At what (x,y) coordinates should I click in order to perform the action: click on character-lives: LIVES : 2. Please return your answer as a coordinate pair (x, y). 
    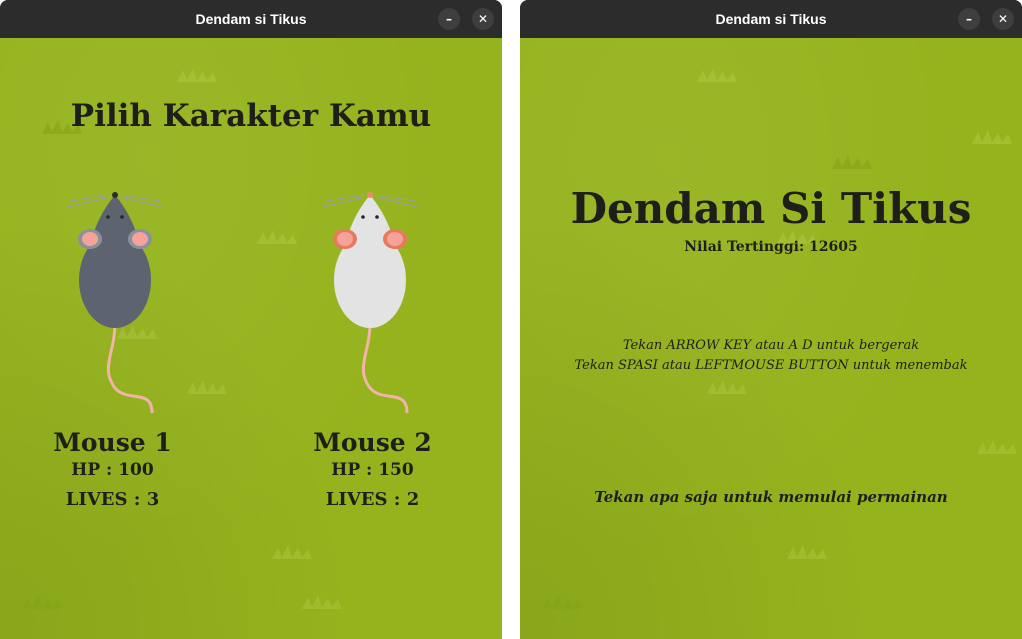
    Looking at the image, I should click on (372, 499).